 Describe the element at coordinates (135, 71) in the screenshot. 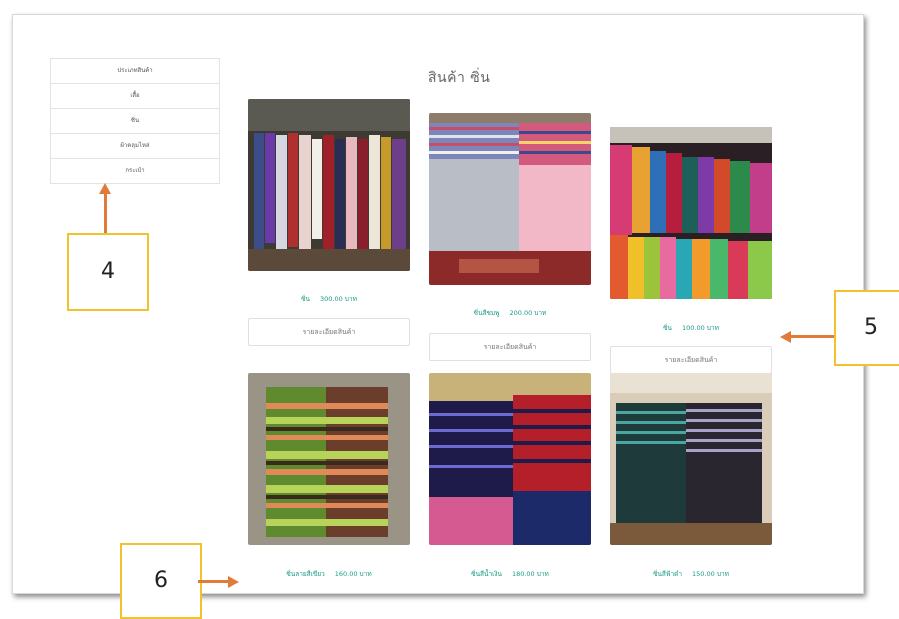

I see `sidebar-item-category-header: ประเภทสินค้า` at that location.